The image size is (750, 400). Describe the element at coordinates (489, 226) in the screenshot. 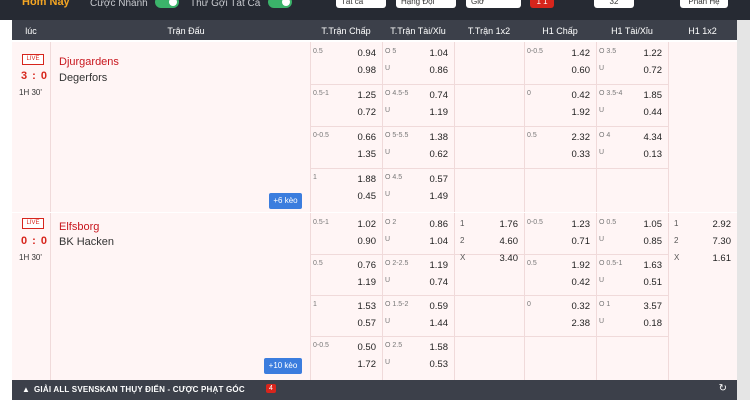

I see `outcome-ft-1x2: 1 1.76` at that location.